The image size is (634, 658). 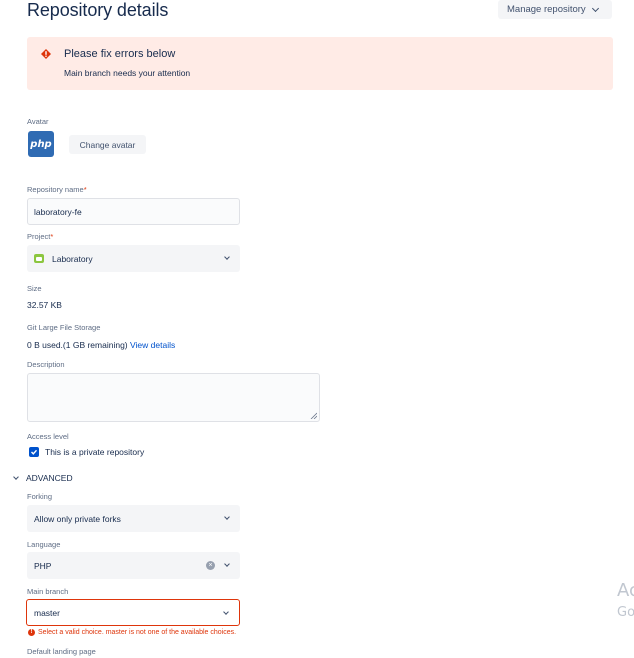 What do you see at coordinates (49, 478) in the screenshot?
I see `advanced-label: ADVANCED` at bounding box center [49, 478].